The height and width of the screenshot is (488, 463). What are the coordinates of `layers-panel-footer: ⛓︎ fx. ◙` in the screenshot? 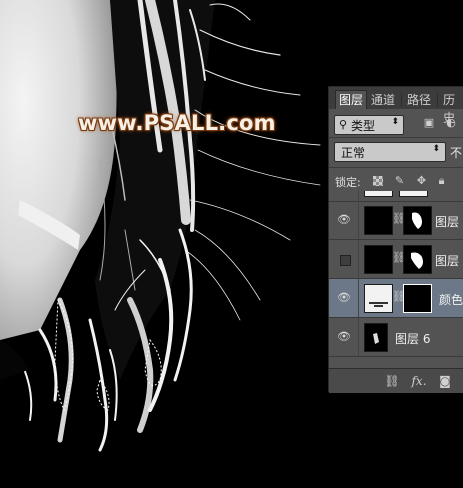 It's located at (396, 380).